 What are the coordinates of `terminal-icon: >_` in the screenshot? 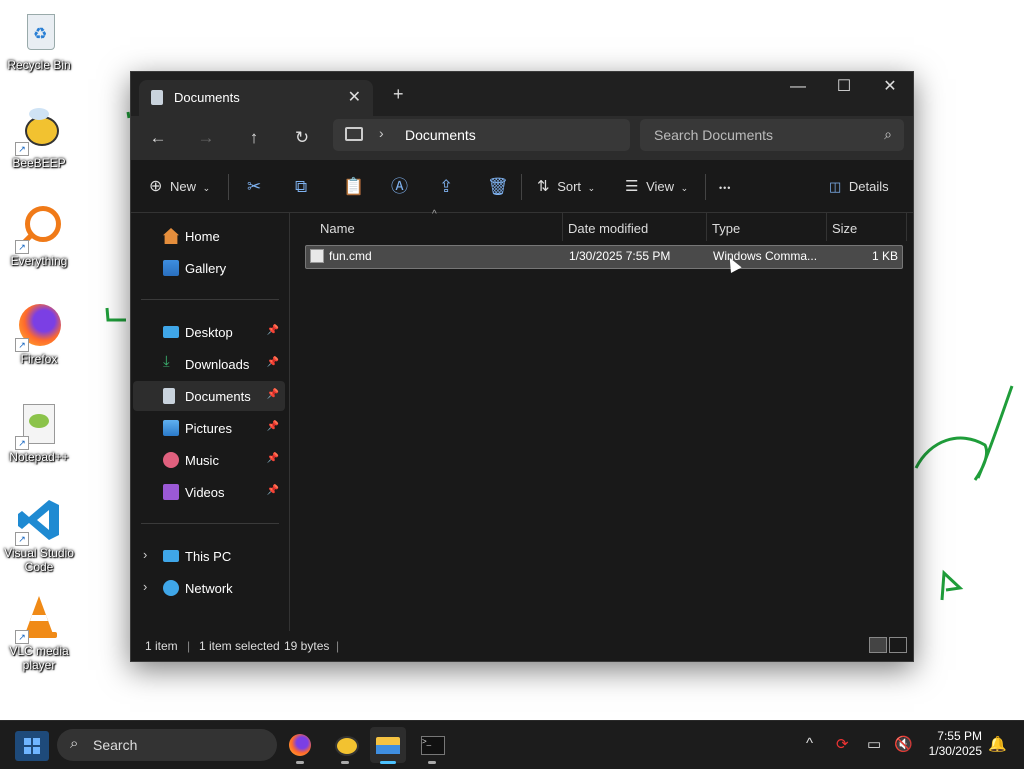 It's located at (432, 745).